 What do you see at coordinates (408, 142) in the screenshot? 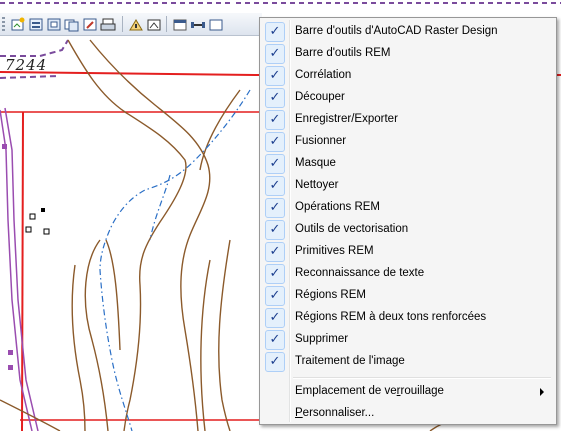
I see `menu-item-fusionner: ✓ Fusionner` at bounding box center [408, 142].